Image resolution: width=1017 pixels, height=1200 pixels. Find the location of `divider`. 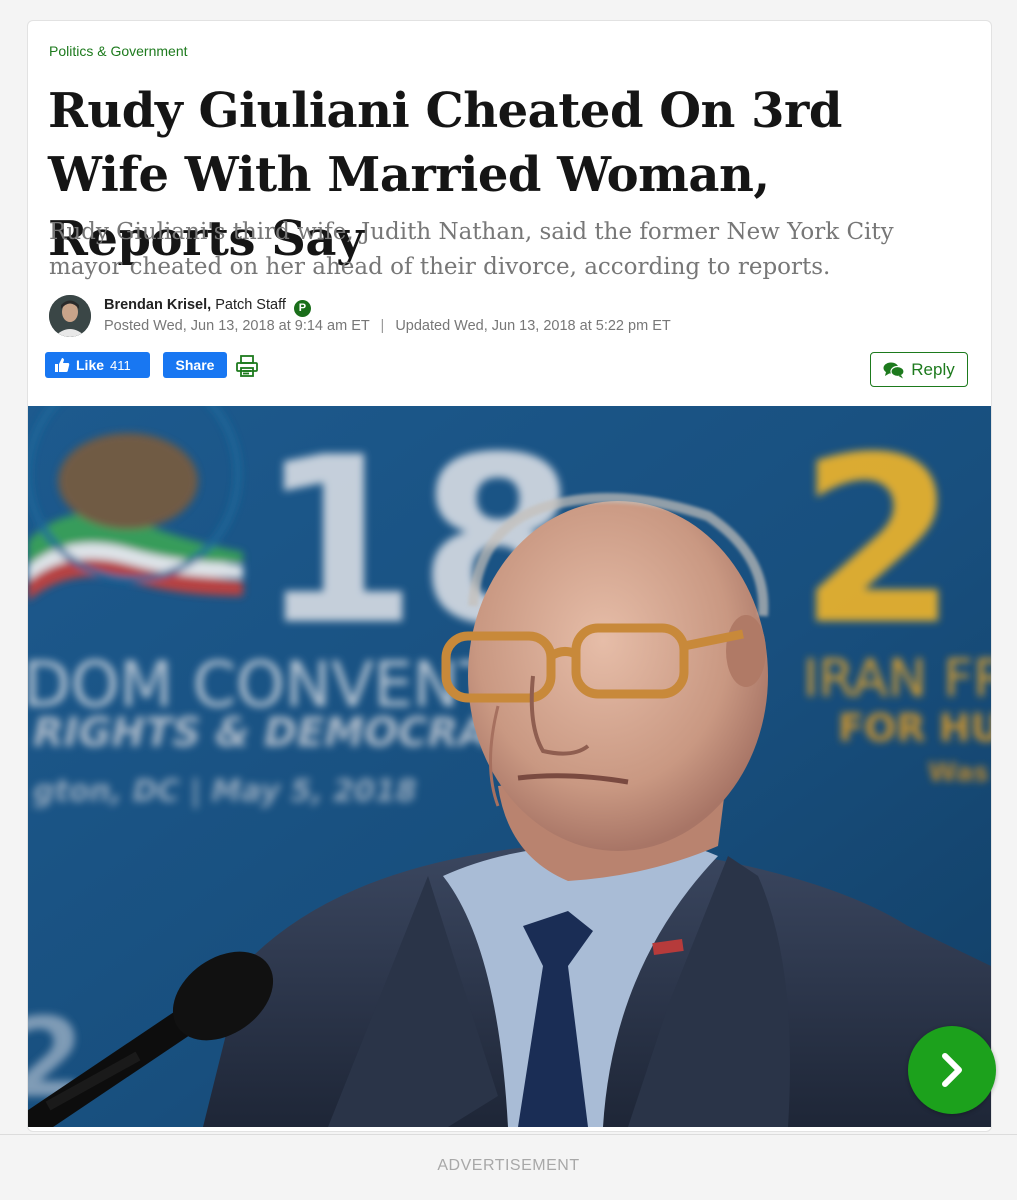

divider is located at coordinates (508, 1134).